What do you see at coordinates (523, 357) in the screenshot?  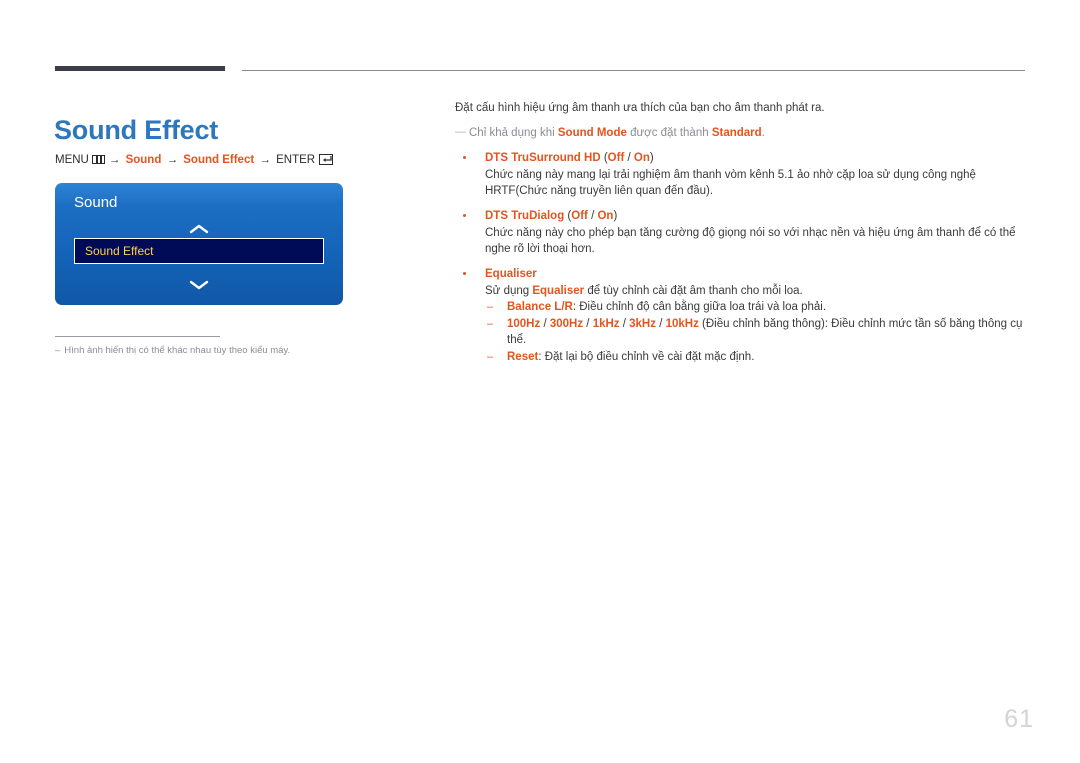 I see `sub-item-label: Reset` at bounding box center [523, 357].